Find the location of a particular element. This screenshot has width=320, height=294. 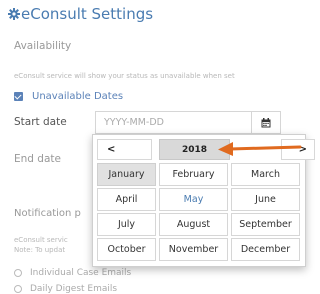

end-date-label: End date is located at coordinates (37, 159).